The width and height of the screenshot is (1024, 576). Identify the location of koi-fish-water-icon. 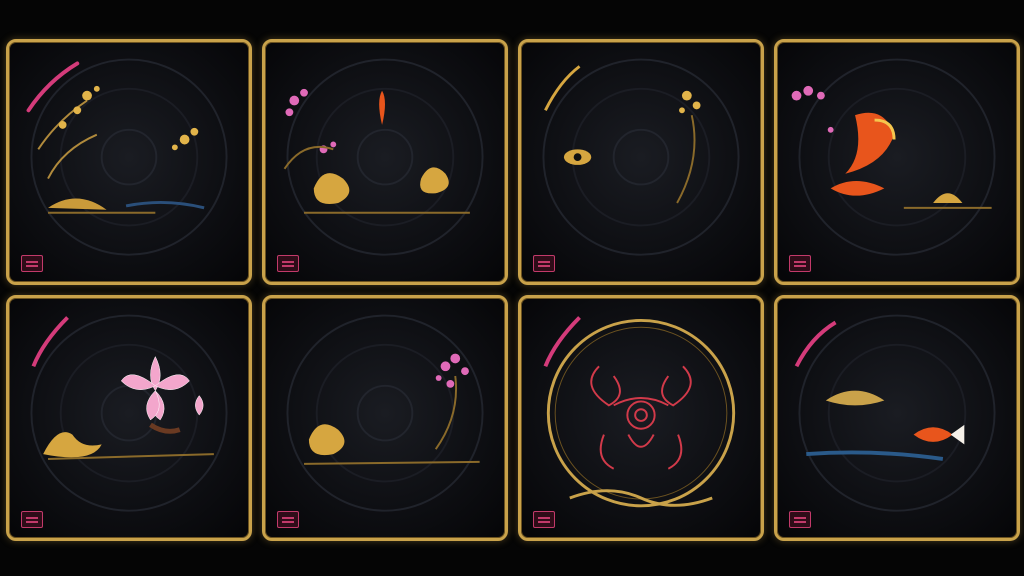
(895, 413).